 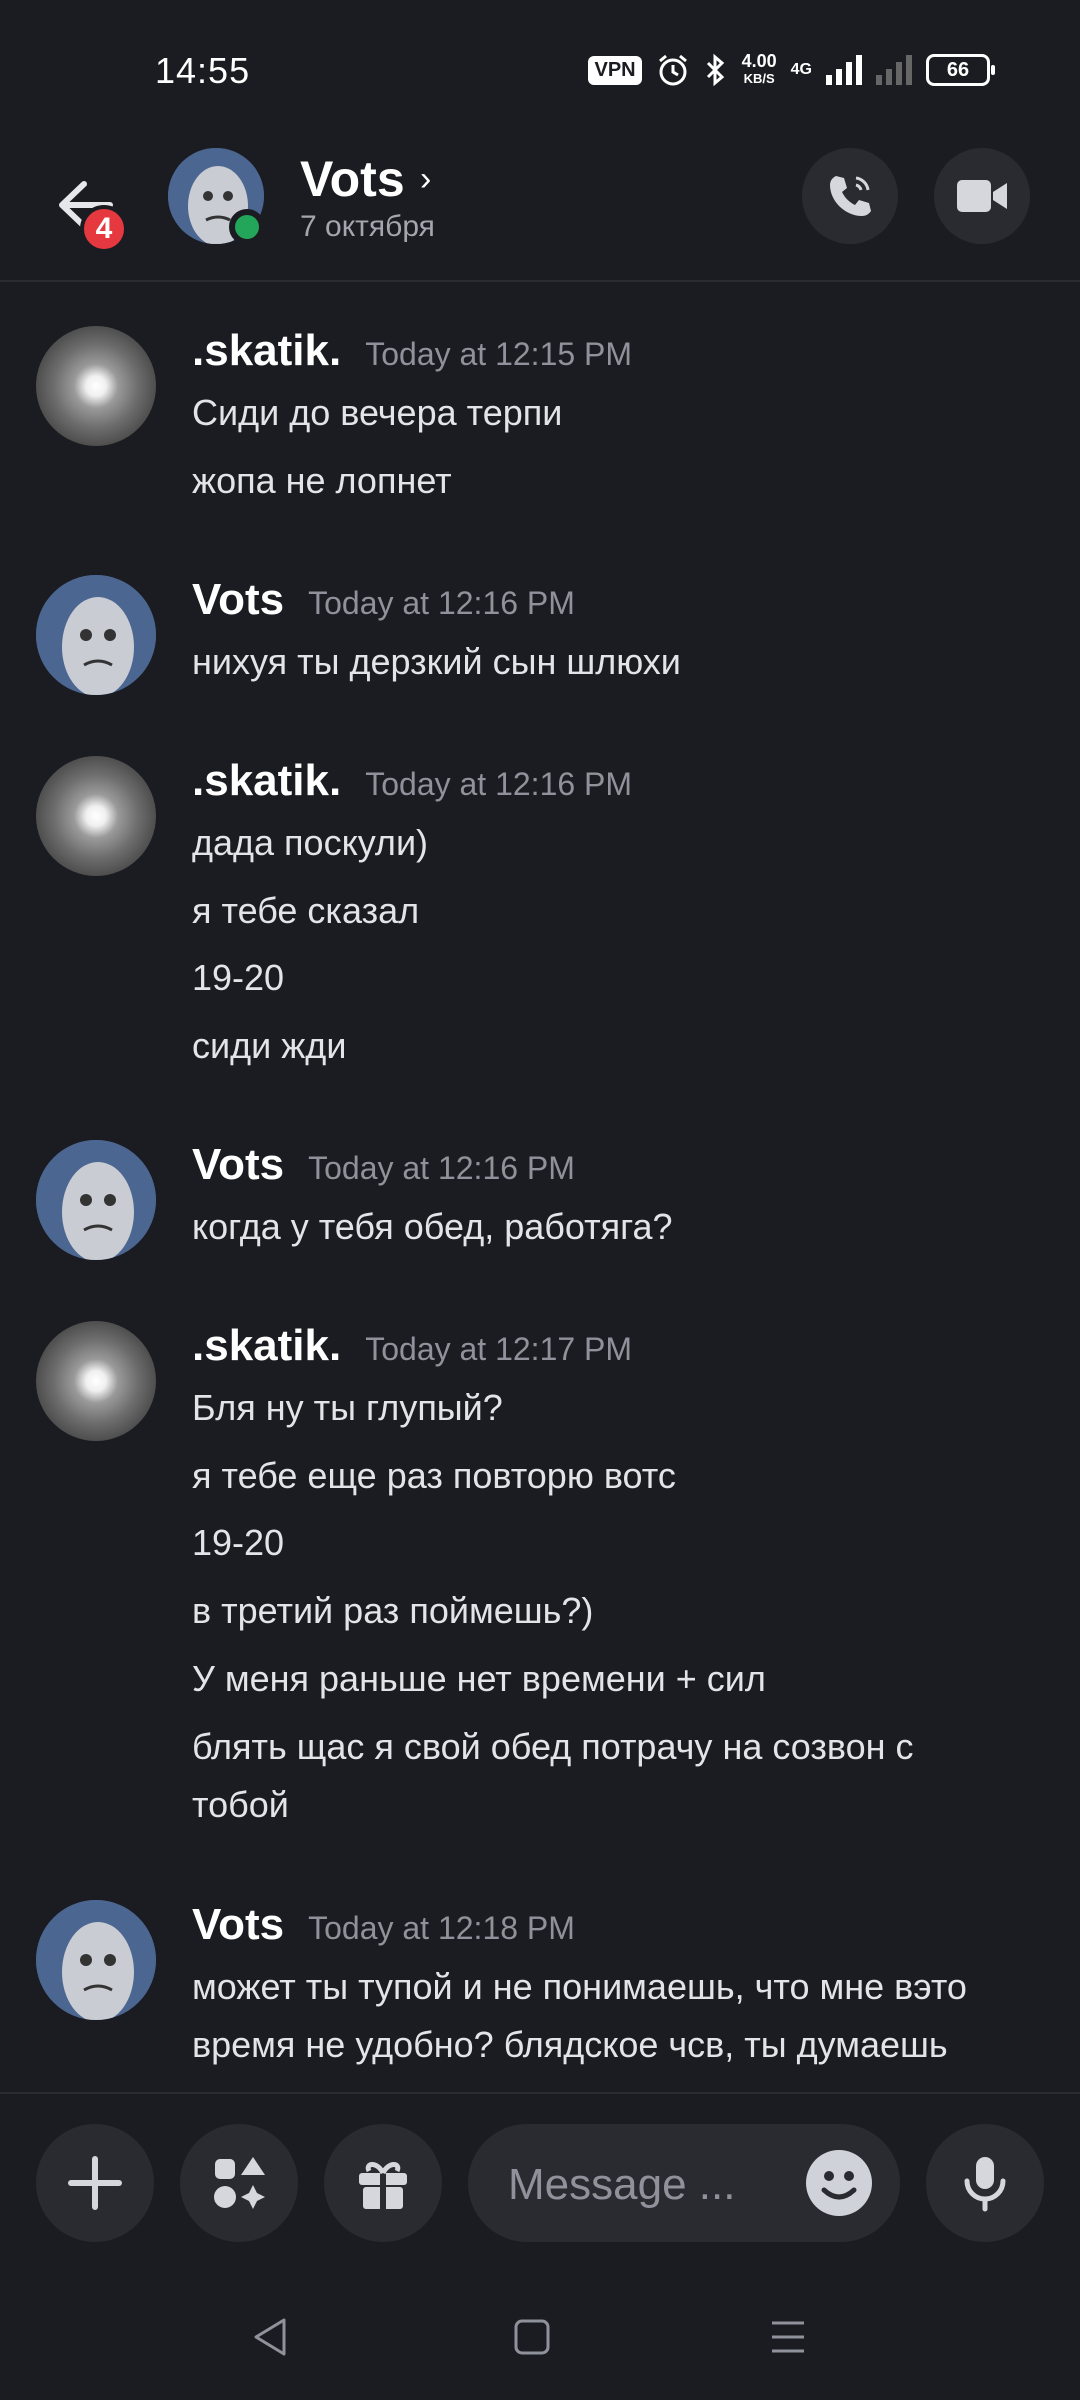 I want to click on microphone-icon, so click(x=985, y=2184).